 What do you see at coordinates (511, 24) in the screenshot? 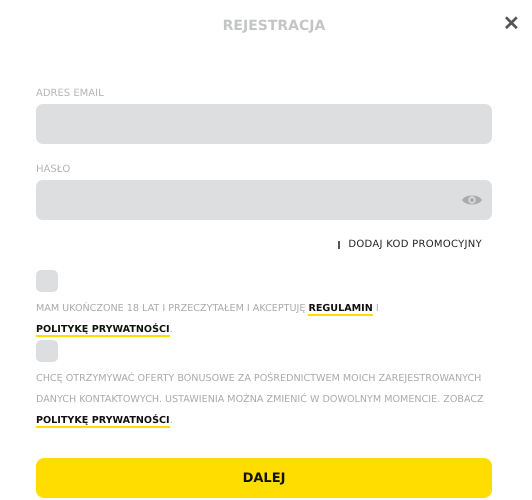
I see `close-button: ✕` at bounding box center [511, 24].